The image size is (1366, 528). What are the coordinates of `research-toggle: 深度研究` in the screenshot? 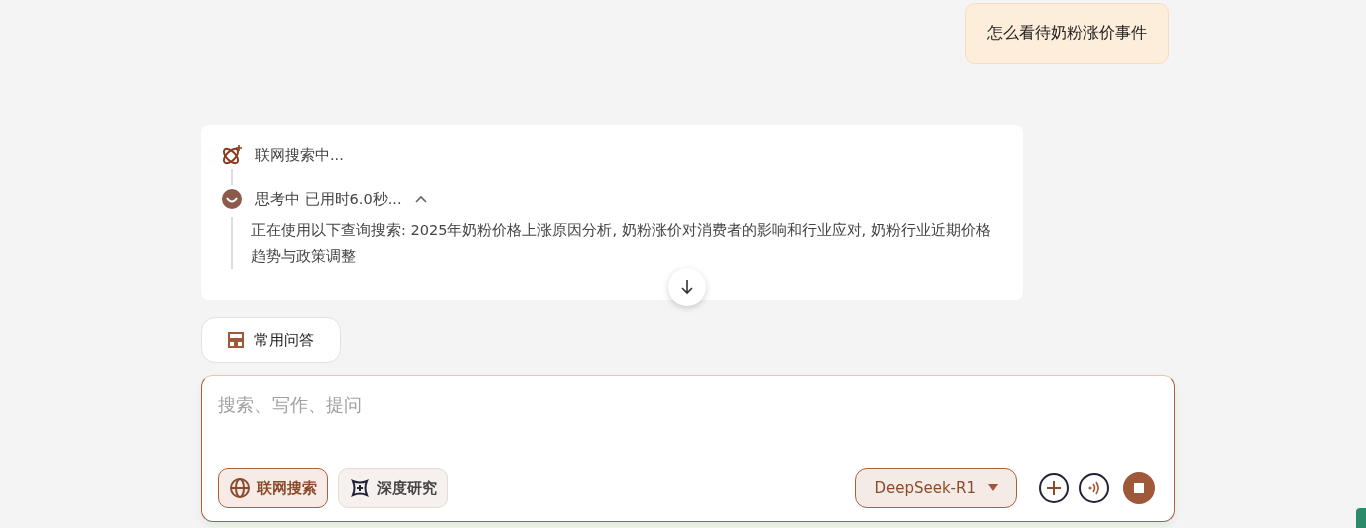 It's located at (393, 488).